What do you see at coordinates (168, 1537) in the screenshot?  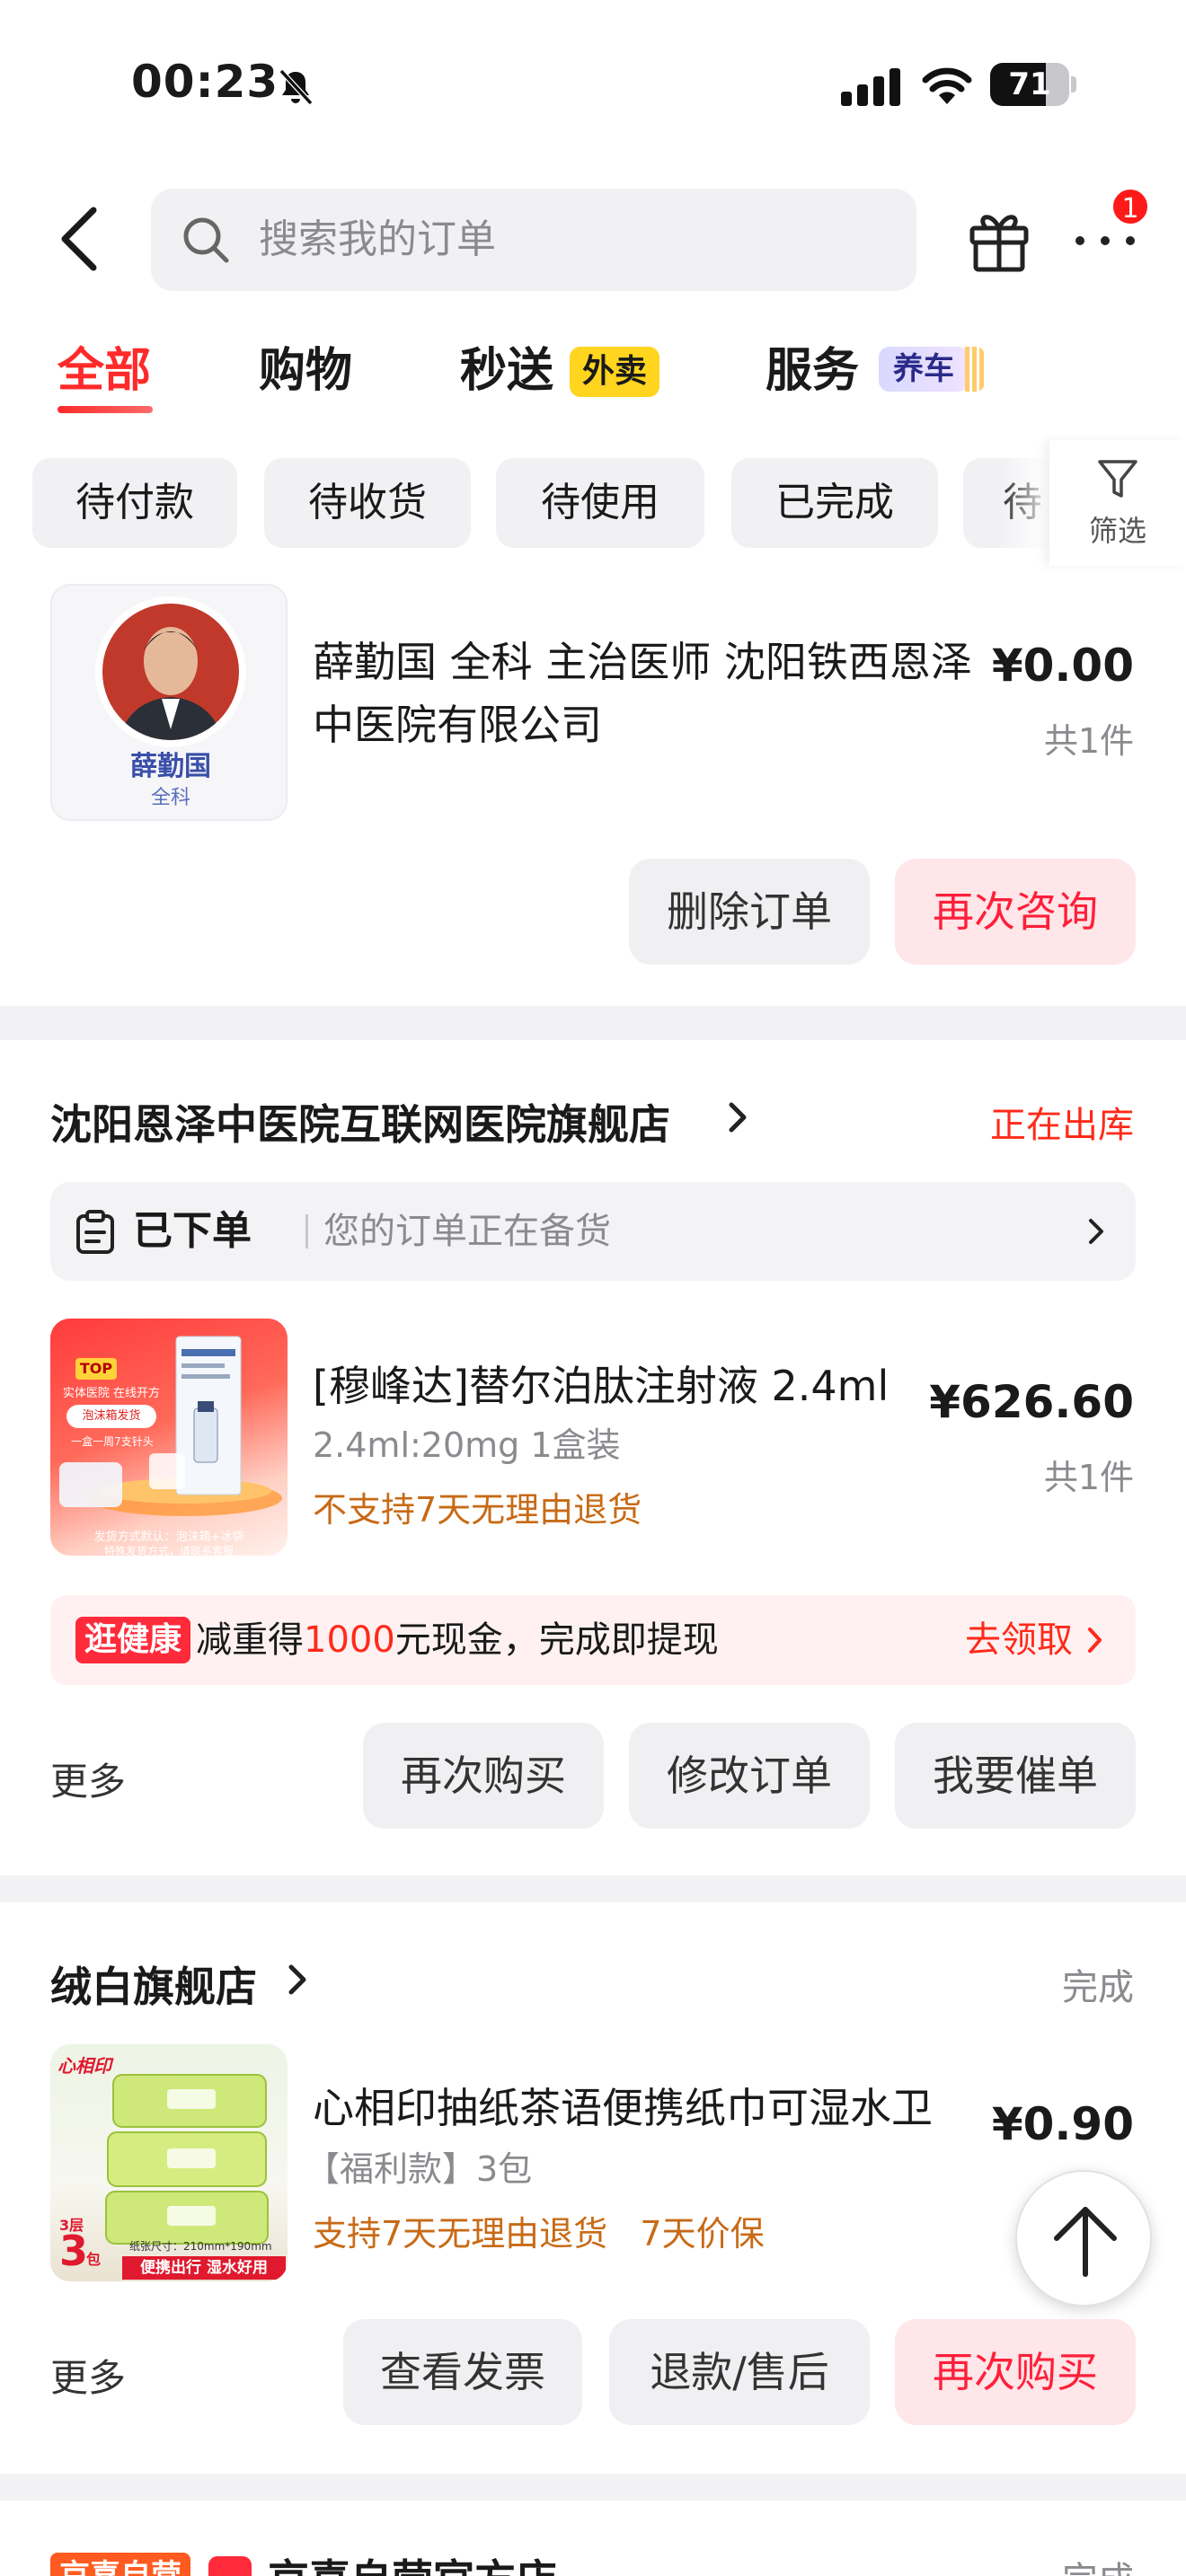 I see `thumb-line-4: 发货方式默认：泡沫箱+冰袋` at bounding box center [168, 1537].